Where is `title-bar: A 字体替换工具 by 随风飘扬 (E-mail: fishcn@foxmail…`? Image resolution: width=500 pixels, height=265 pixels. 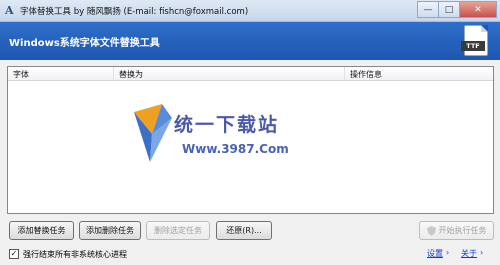 title-bar: A 字体替换工具 by 随风飘扬 (E-mail: fishcn@foxmail… is located at coordinates (250, 11).